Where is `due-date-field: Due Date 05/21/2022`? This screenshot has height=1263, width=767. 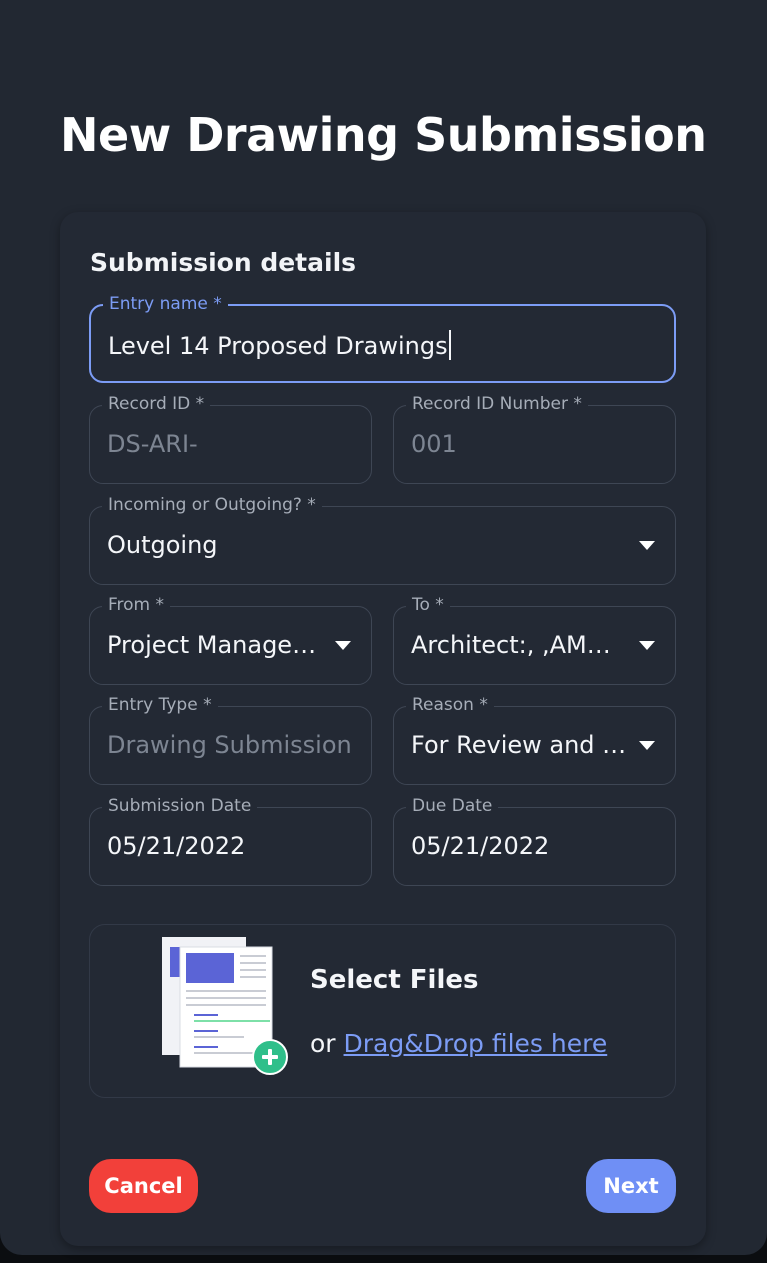 due-date-field: Due Date 05/21/2022 is located at coordinates (534, 841).